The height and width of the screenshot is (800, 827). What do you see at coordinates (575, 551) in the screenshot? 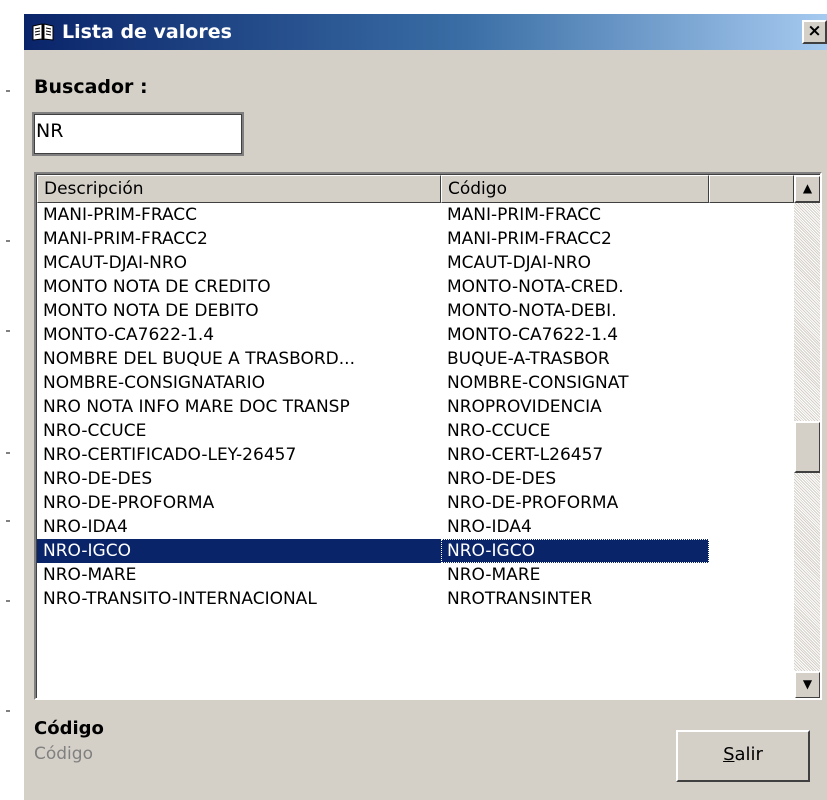
I see `cell-codigo: NRO-IGCO` at bounding box center [575, 551].